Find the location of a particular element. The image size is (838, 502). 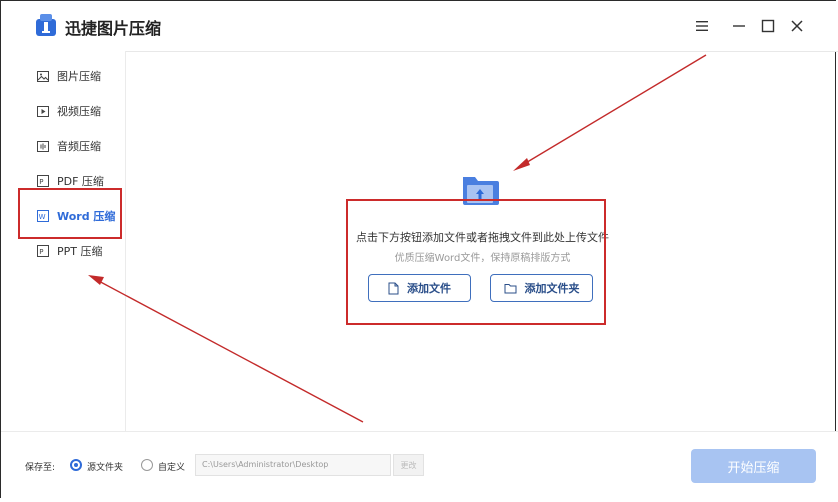

sidebar-item-label: 图片压缩 is located at coordinates (79, 76).